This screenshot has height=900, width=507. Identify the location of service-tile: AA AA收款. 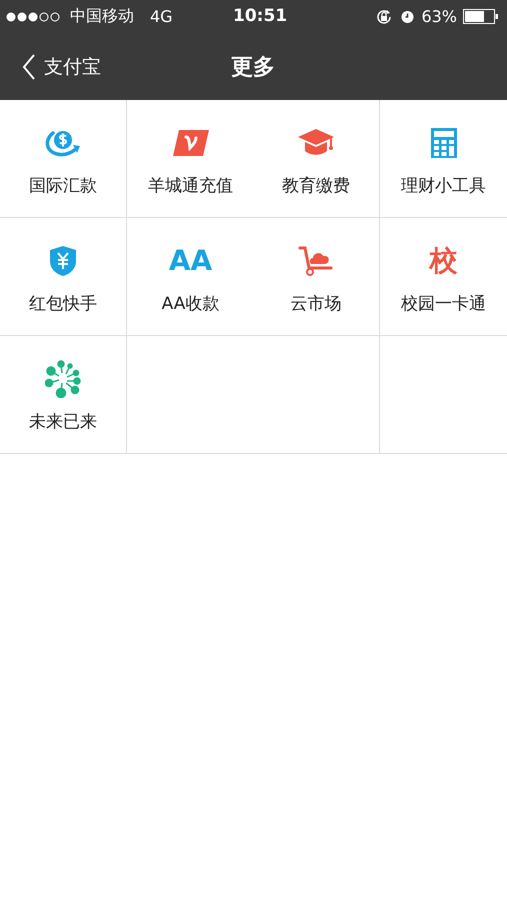
(190, 277).